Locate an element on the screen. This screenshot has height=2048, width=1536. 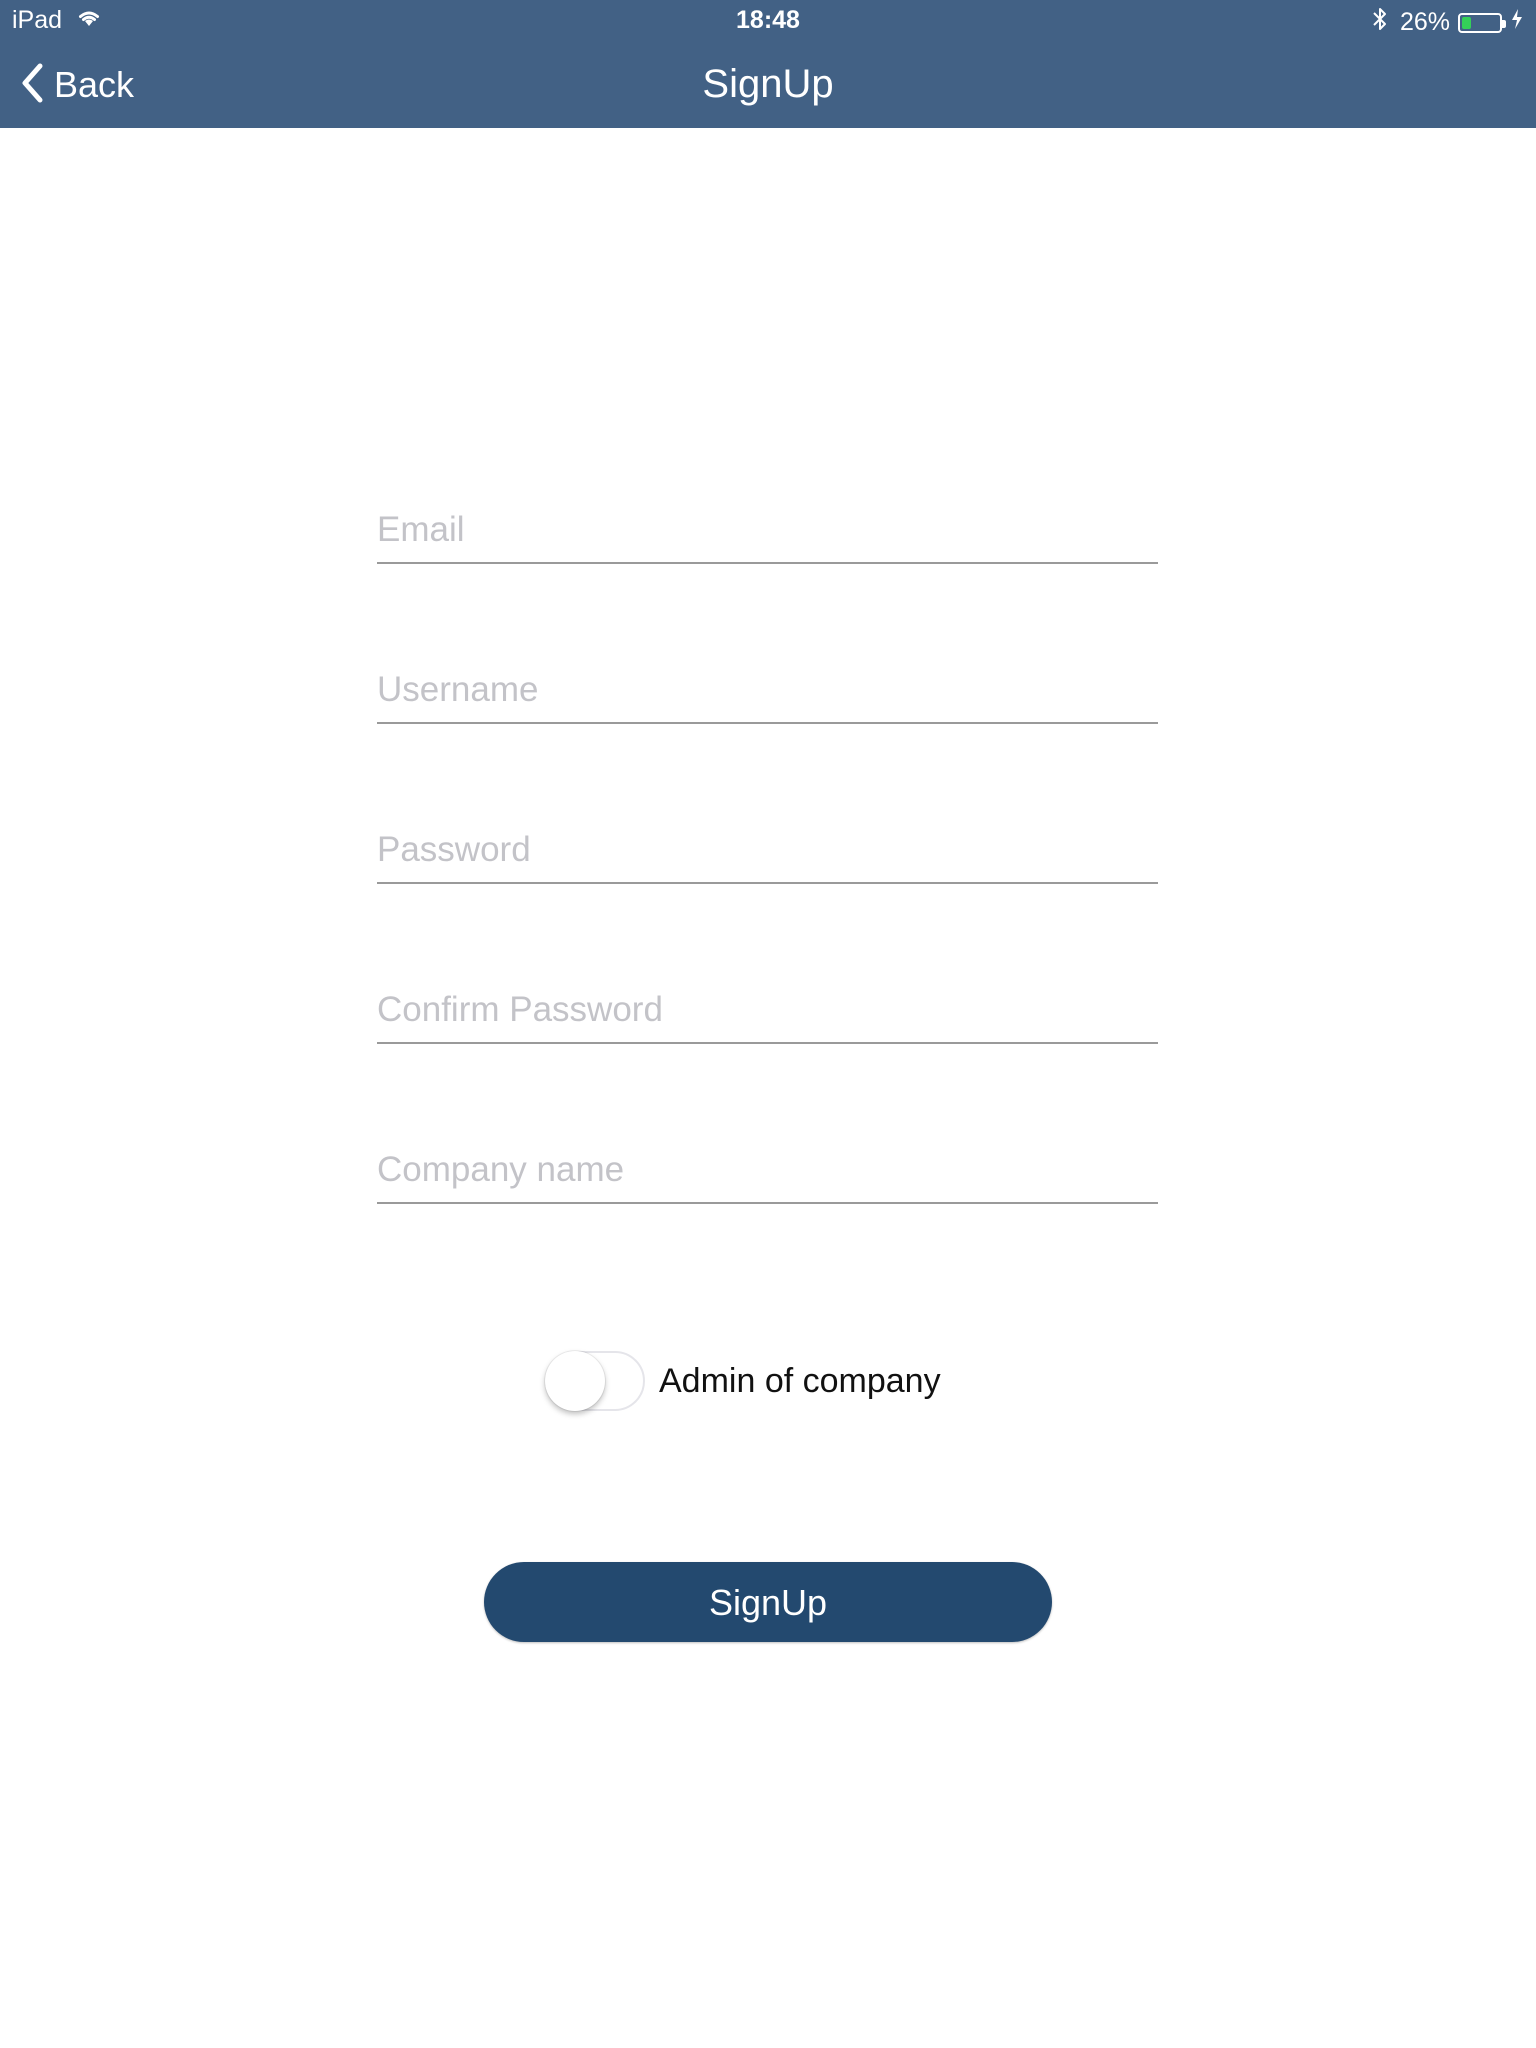
confirm-password-field-container is located at coordinates (767, 1007).